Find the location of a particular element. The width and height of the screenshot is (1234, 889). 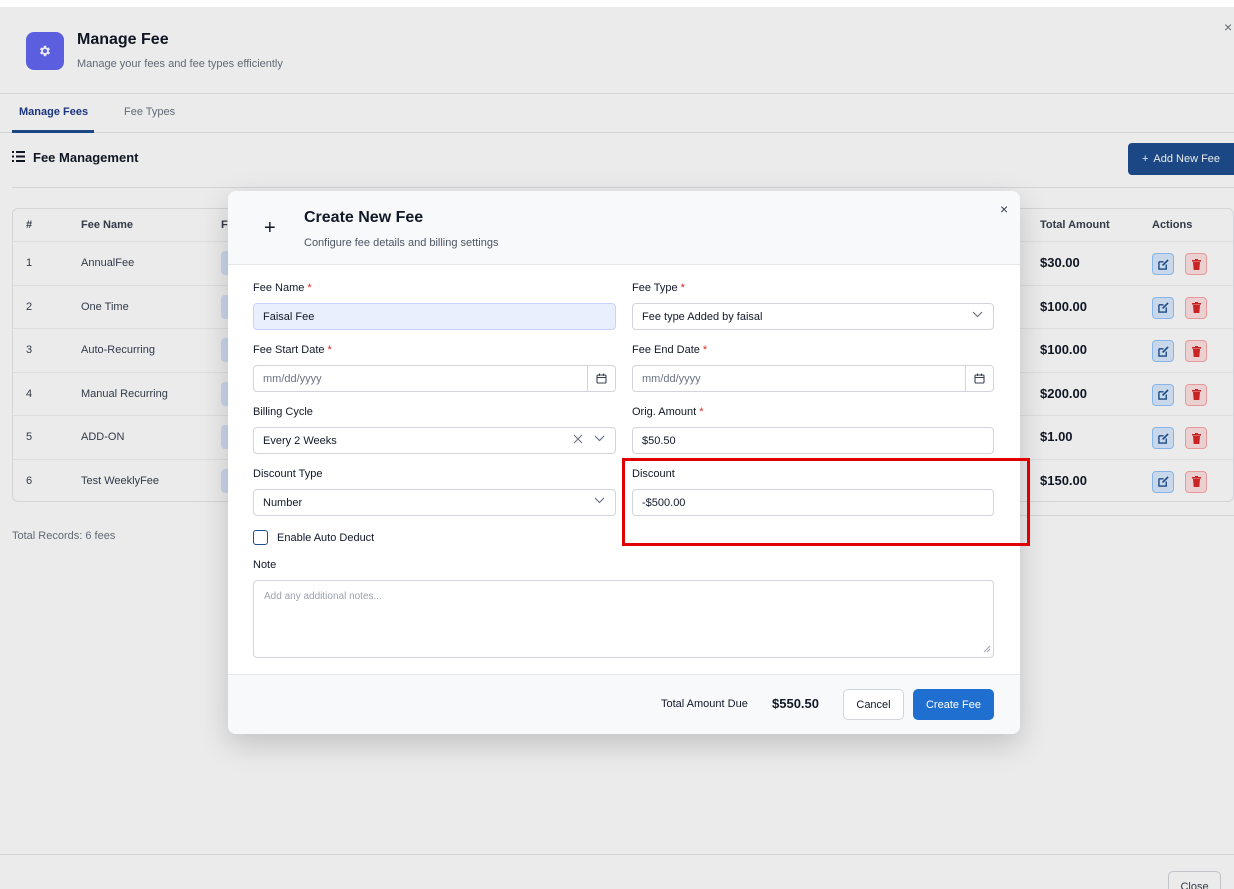

discount-type-select: Number is located at coordinates (434, 502).